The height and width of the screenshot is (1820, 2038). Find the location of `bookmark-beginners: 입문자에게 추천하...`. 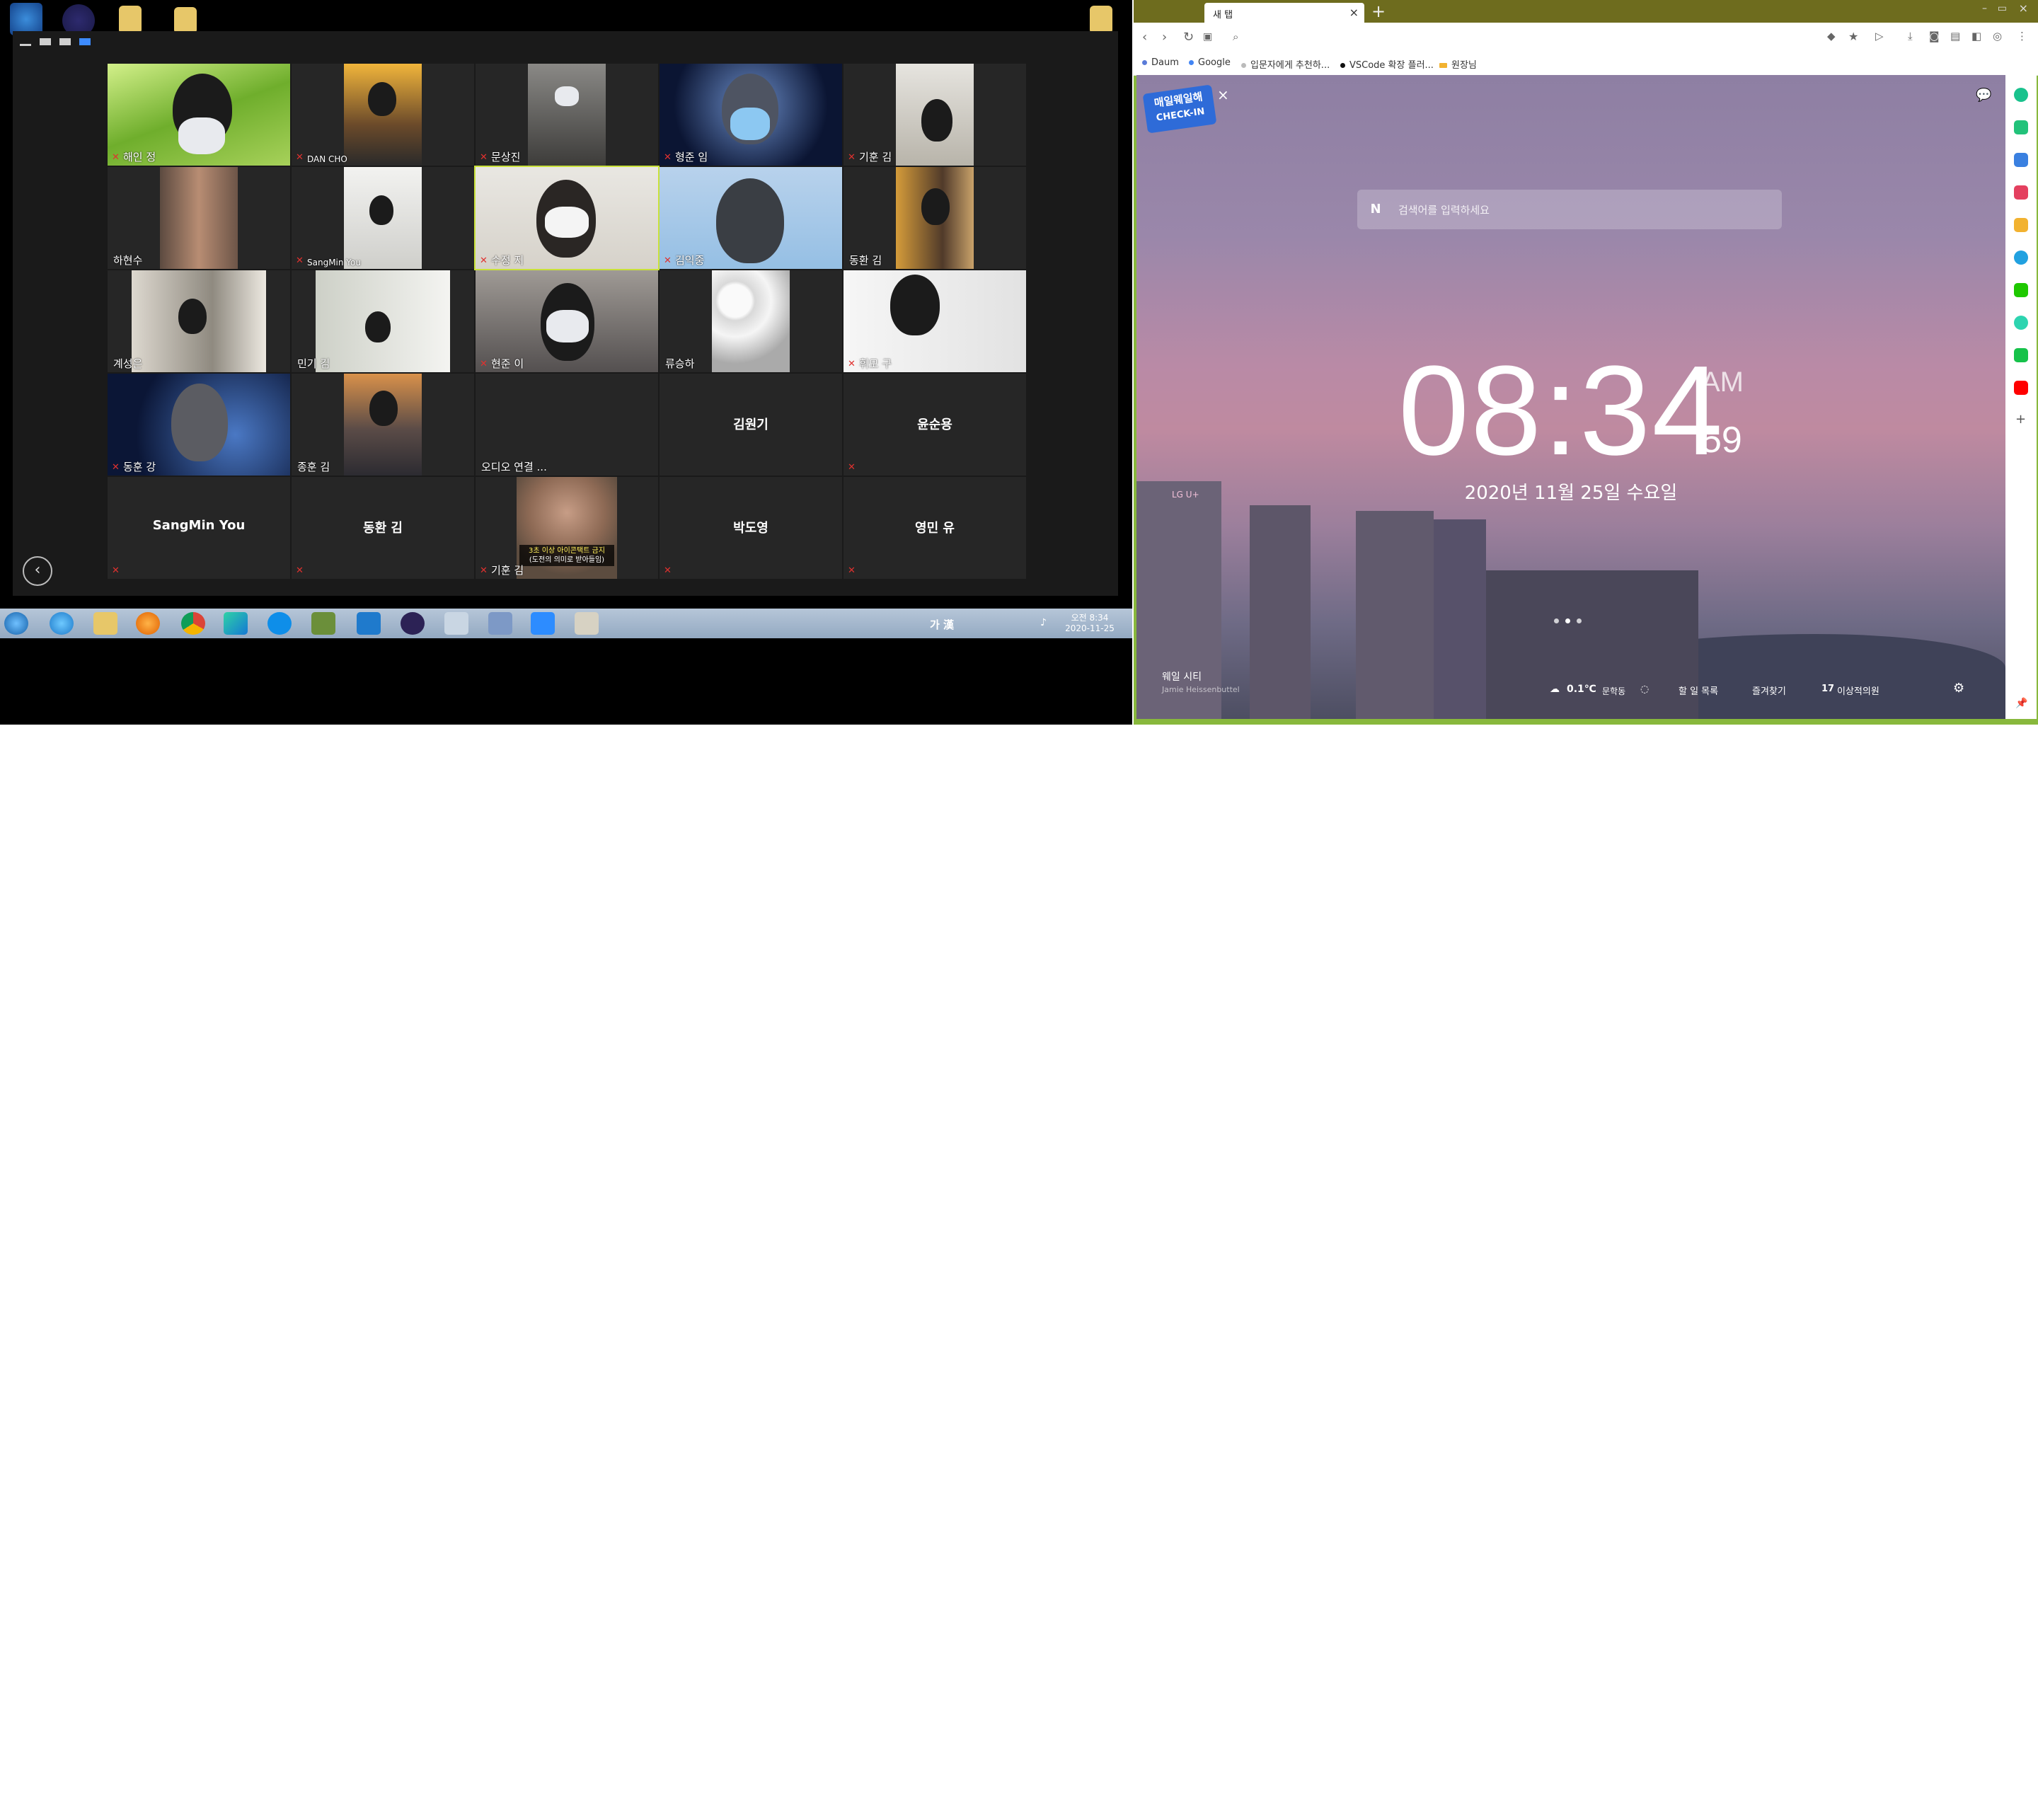

bookmark-beginners: 입문자에게 추천하... is located at coordinates (1285, 64).